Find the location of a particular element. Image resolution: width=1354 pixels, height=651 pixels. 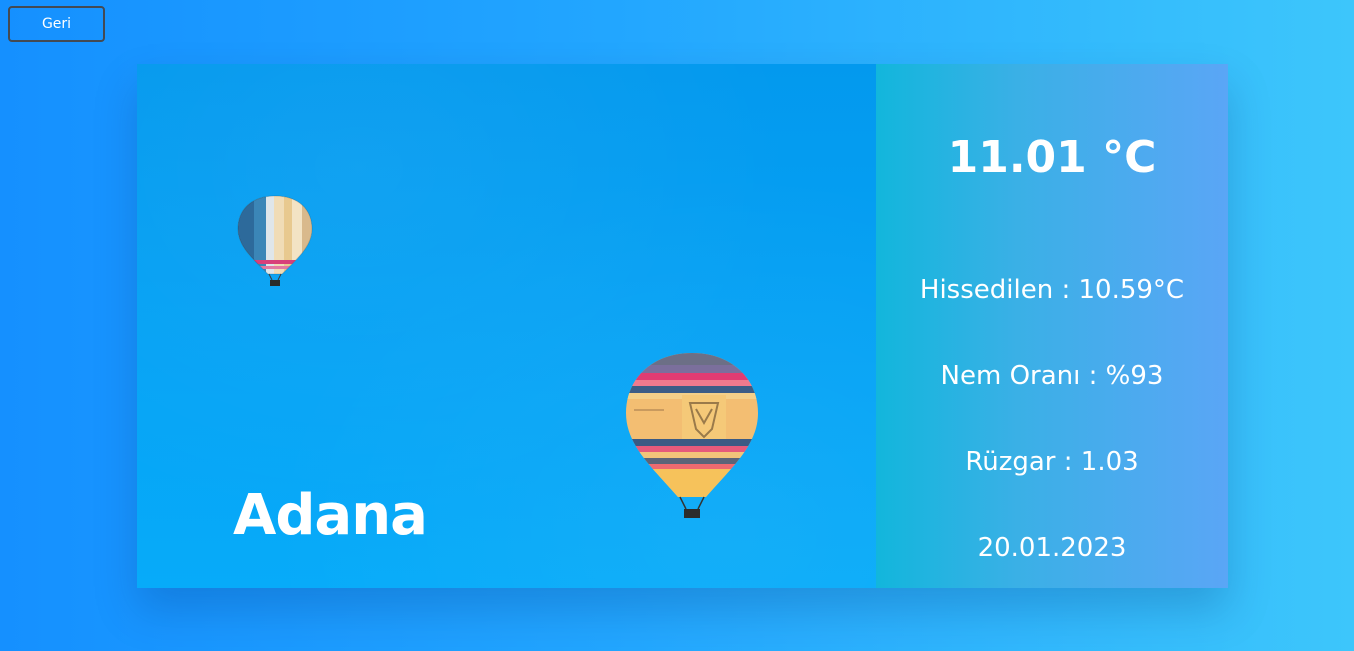

city-name: Adana is located at coordinates (330, 515).